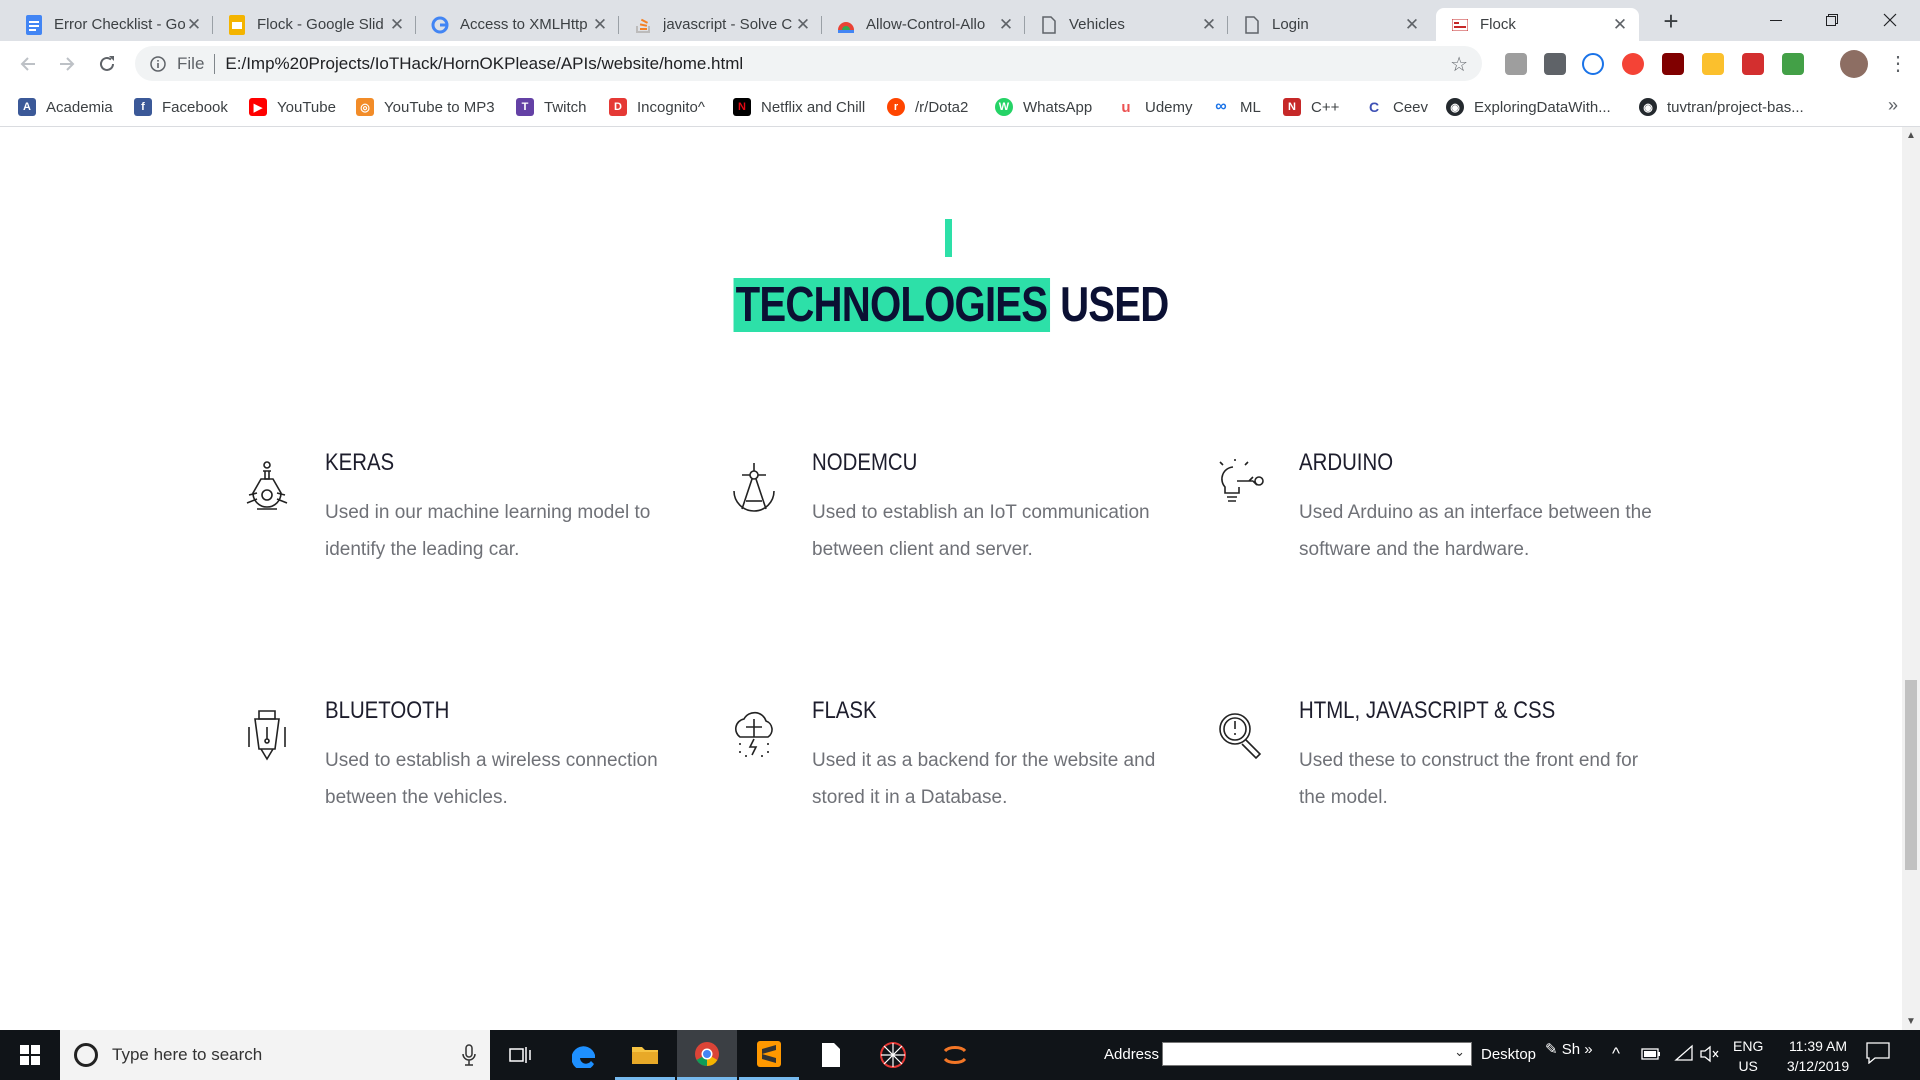 This screenshot has height=1080, width=1920. I want to click on avatar, so click(1854, 64).